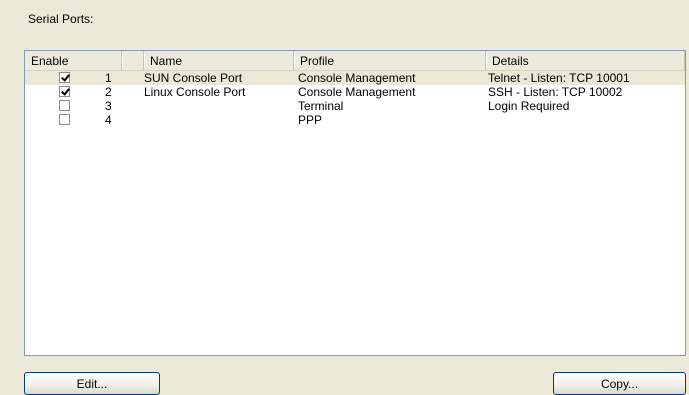  Describe the element at coordinates (585, 61) in the screenshot. I see `column-header-details: Details` at that location.